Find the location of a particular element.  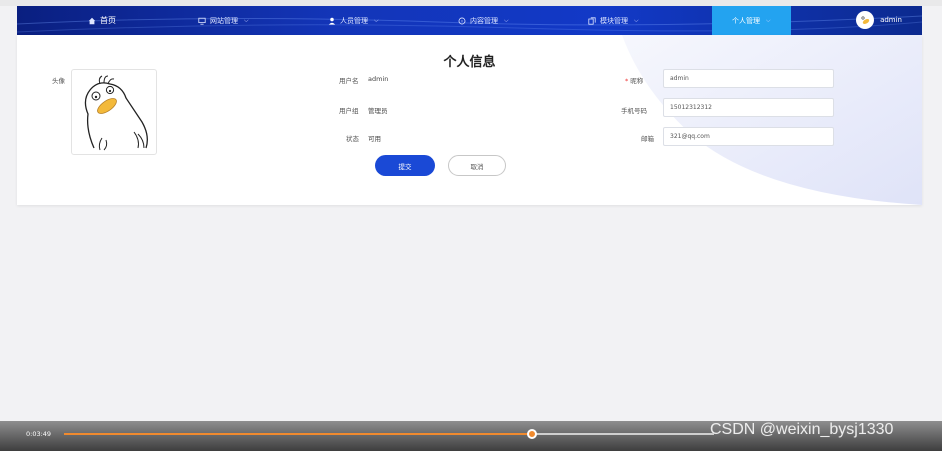

nav-item-label: 模块管理 is located at coordinates (614, 20).